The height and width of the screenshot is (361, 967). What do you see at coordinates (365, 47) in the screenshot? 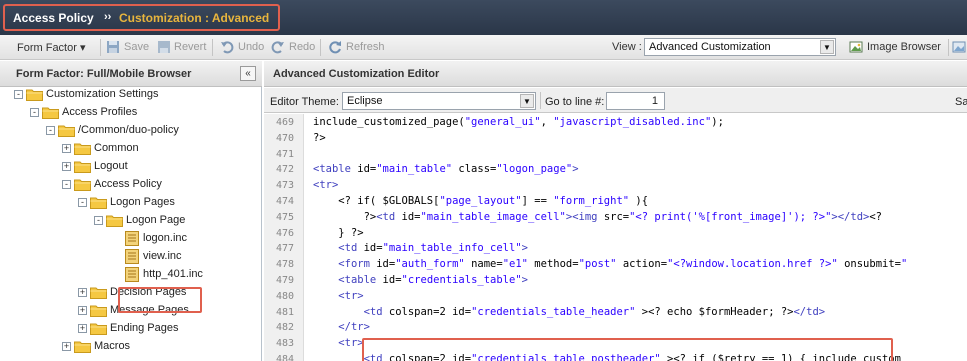
I see `refresh-button: Refresh` at bounding box center [365, 47].